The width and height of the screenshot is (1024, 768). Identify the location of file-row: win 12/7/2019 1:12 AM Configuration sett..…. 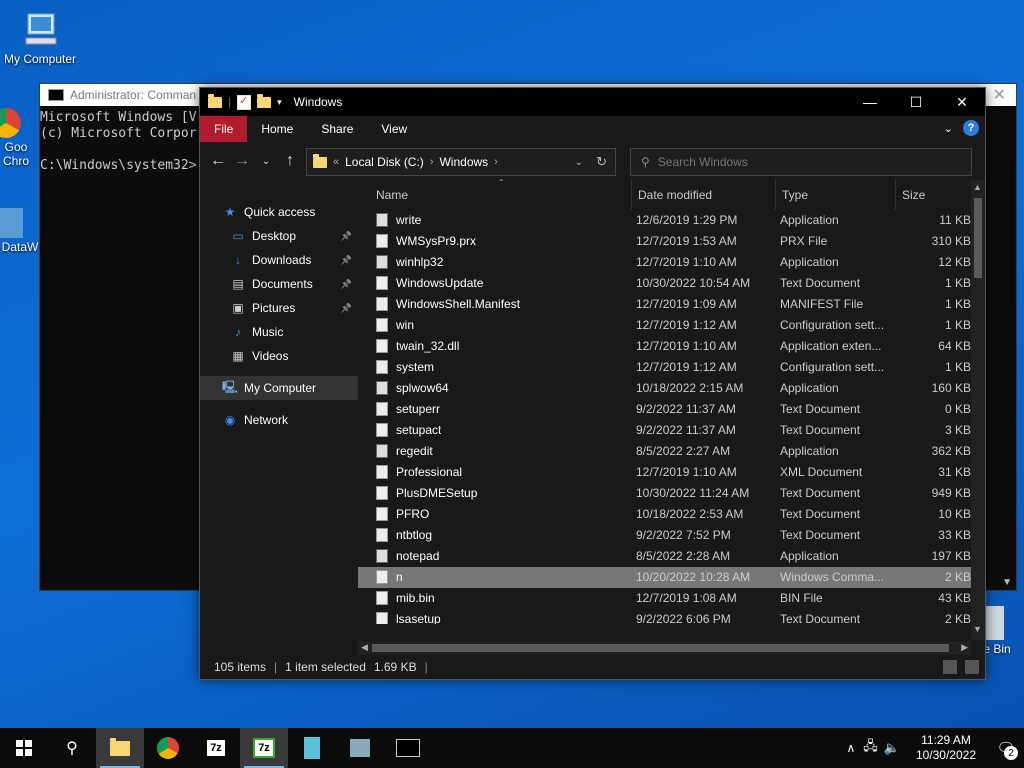
(664, 325).